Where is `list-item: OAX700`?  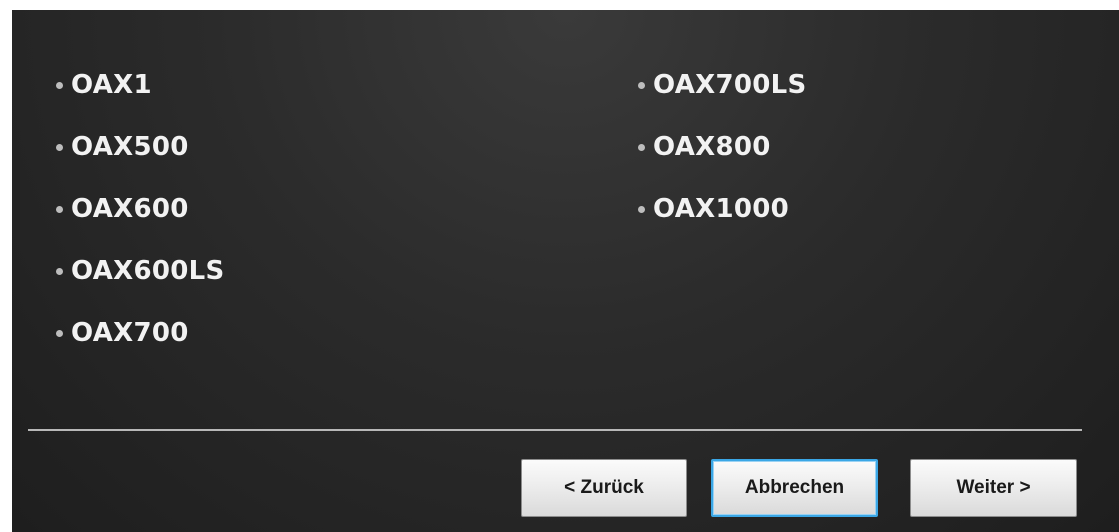
list-item: OAX700 is located at coordinates (140, 333).